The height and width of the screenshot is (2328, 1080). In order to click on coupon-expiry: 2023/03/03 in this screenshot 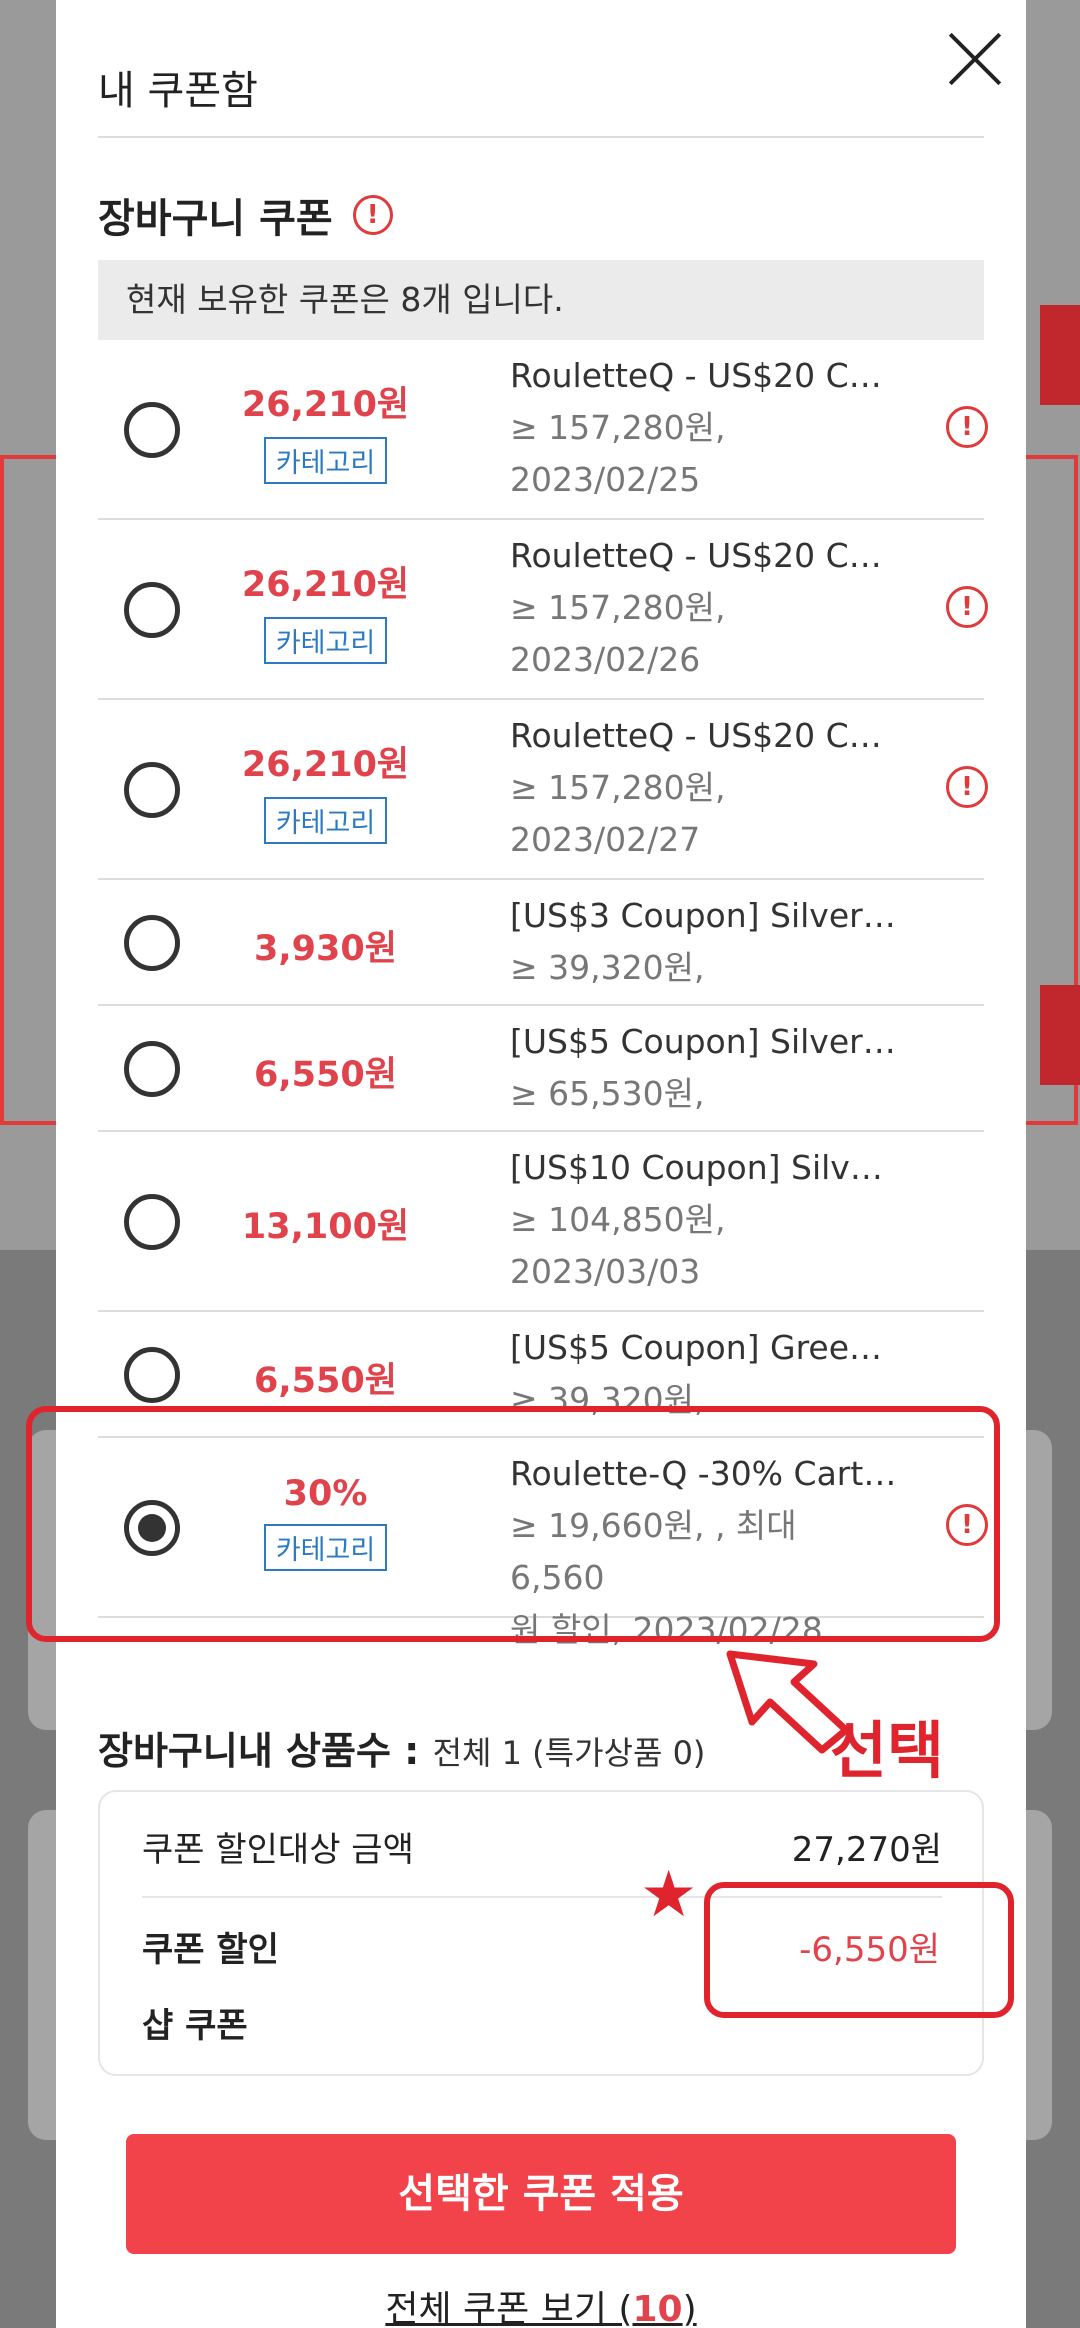, I will do `click(605, 1271)`.